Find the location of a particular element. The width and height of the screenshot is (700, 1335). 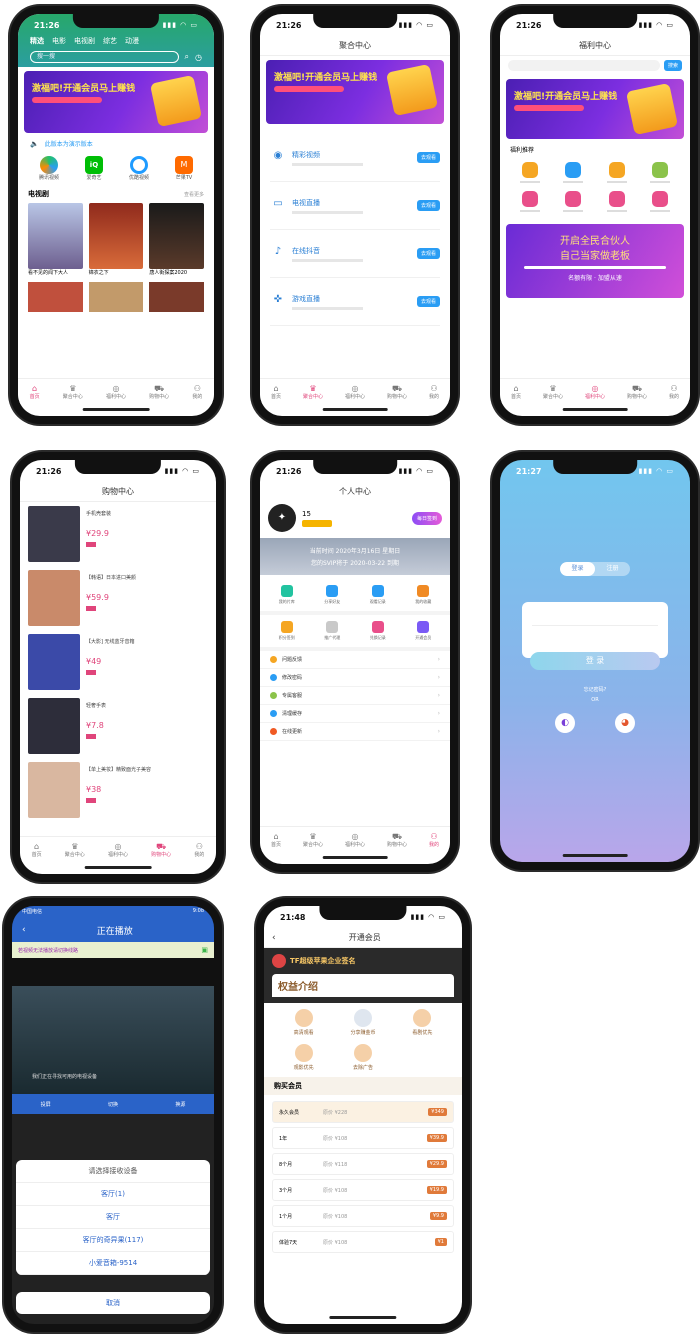

plan-row: 1个月 原价 ¥108 ¥9.9 is located at coordinates (363, 1216).